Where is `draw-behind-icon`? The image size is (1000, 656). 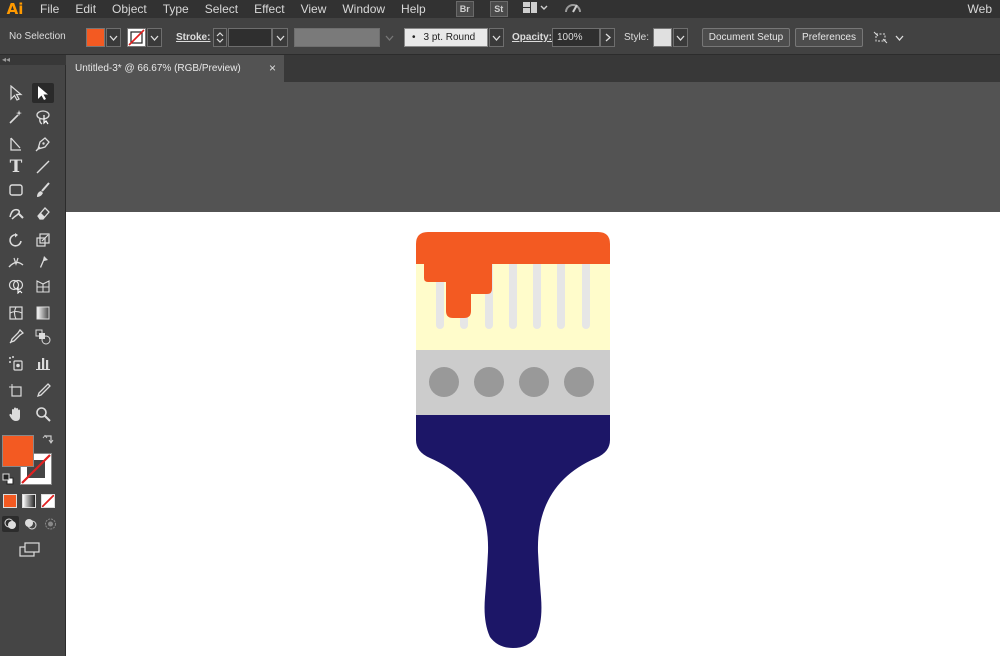
draw-behind-icon is located at coordinates (30, 524).